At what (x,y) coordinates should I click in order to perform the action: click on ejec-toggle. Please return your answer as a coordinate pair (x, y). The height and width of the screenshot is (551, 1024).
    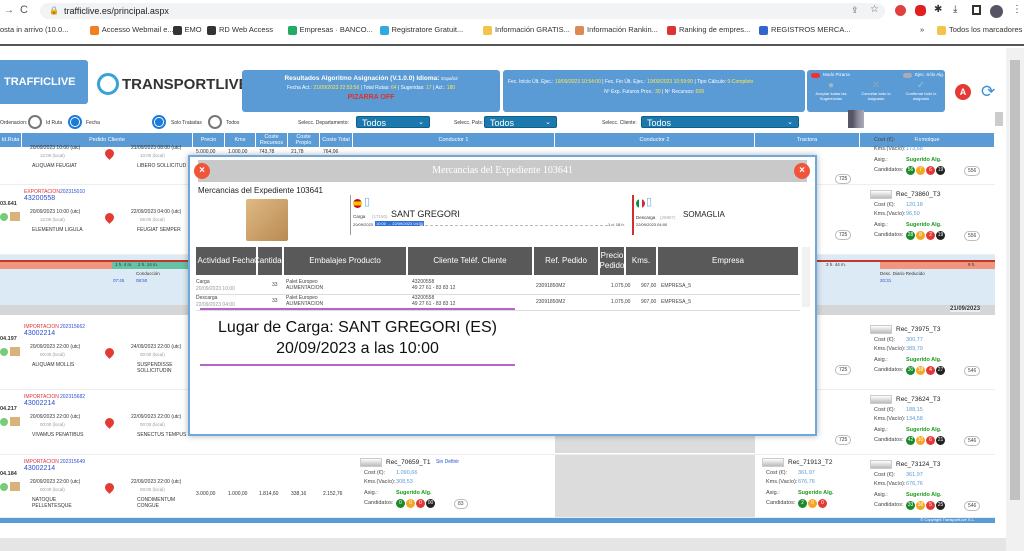
    Looking at the image, I should click on (907, 75).